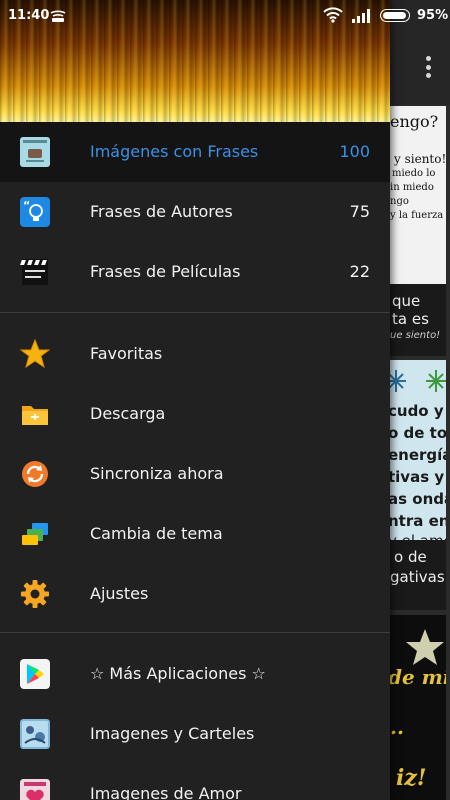  What do you see at coordinates (418, 677) in the screenshot?
I see `card-text: de mi` at bounding box center [418, 677].